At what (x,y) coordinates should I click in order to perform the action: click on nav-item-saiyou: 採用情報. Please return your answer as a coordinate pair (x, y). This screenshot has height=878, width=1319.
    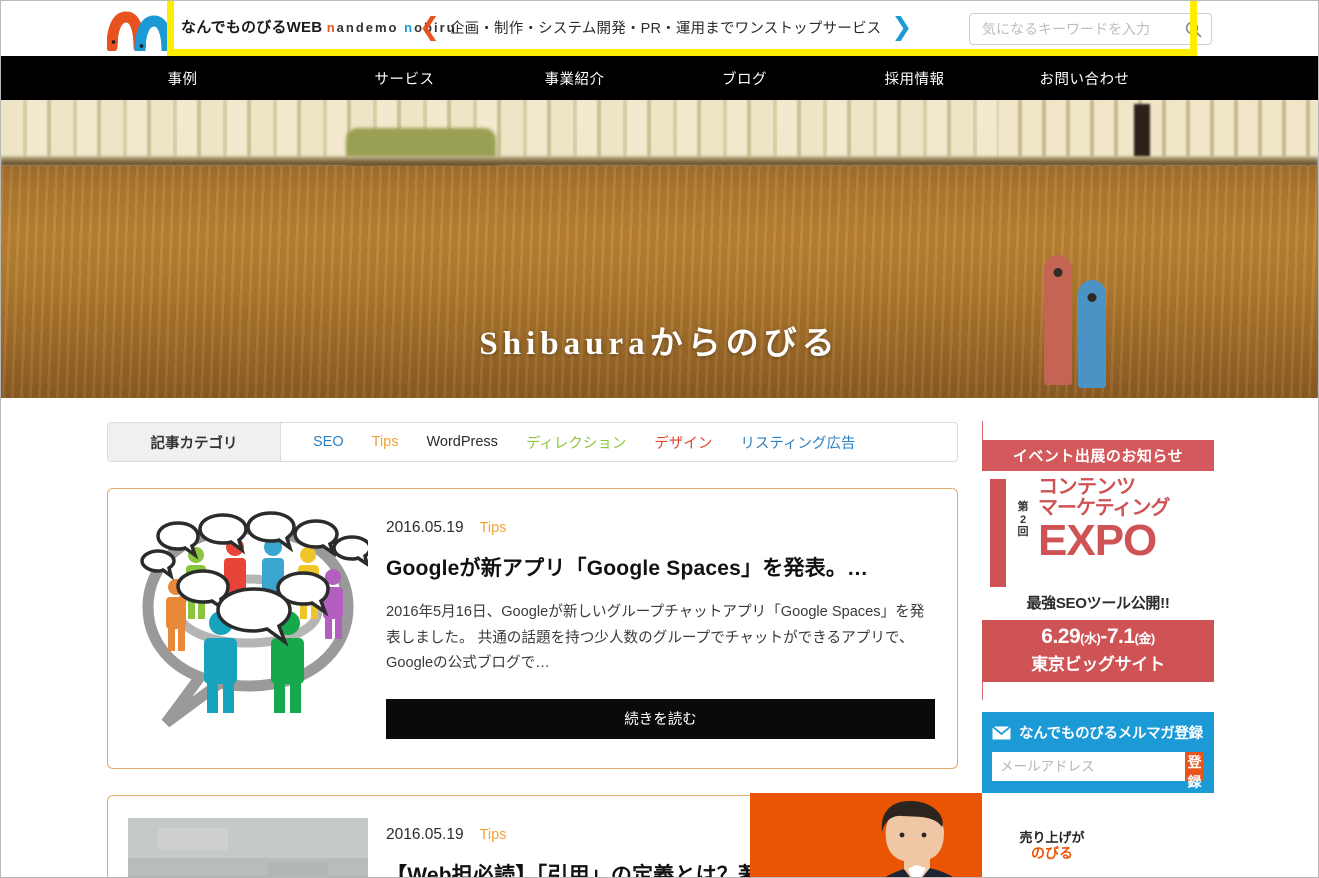
    Looking at the image, I should click on (915, 78).